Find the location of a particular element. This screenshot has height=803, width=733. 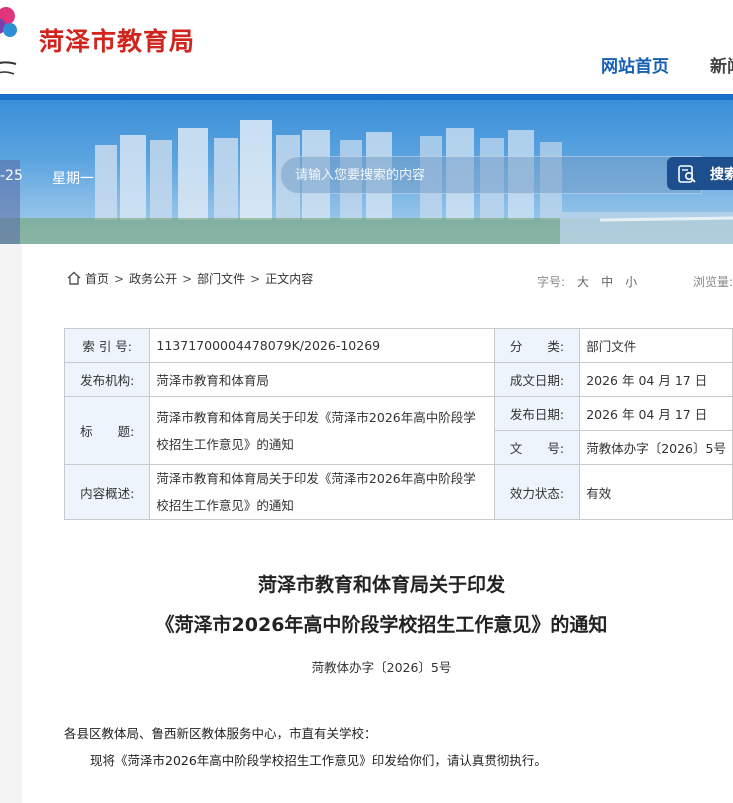

site-title: 菏泽市教育局 is located at coordinates (117, 40).